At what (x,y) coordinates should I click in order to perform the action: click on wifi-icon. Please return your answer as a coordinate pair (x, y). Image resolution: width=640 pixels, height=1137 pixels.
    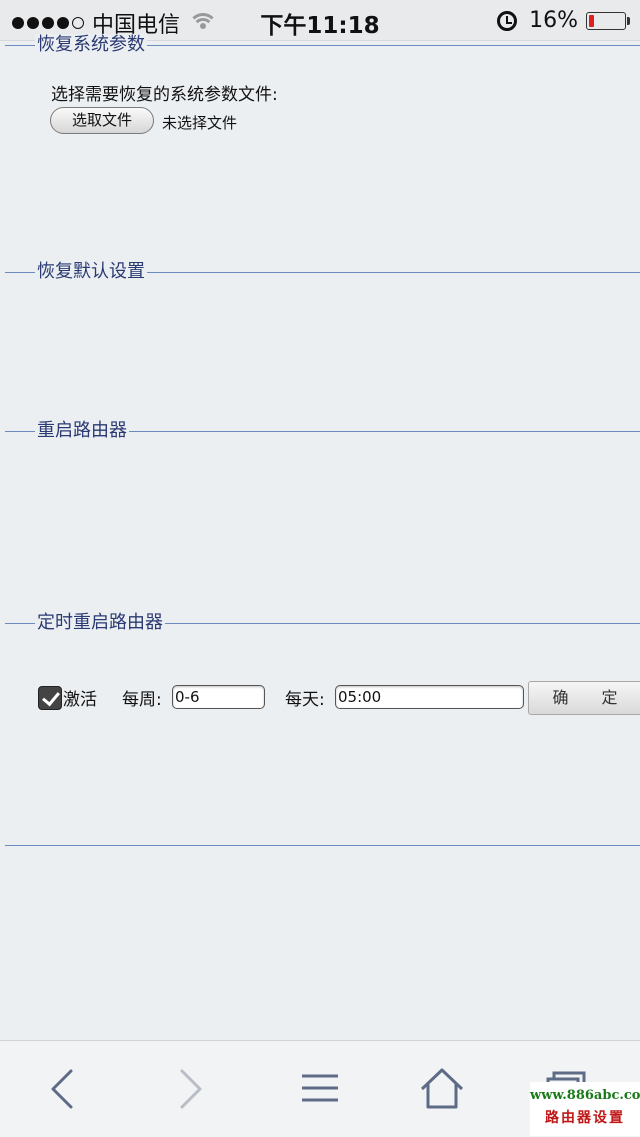
    Looking at the image, I should click on (203, 23).